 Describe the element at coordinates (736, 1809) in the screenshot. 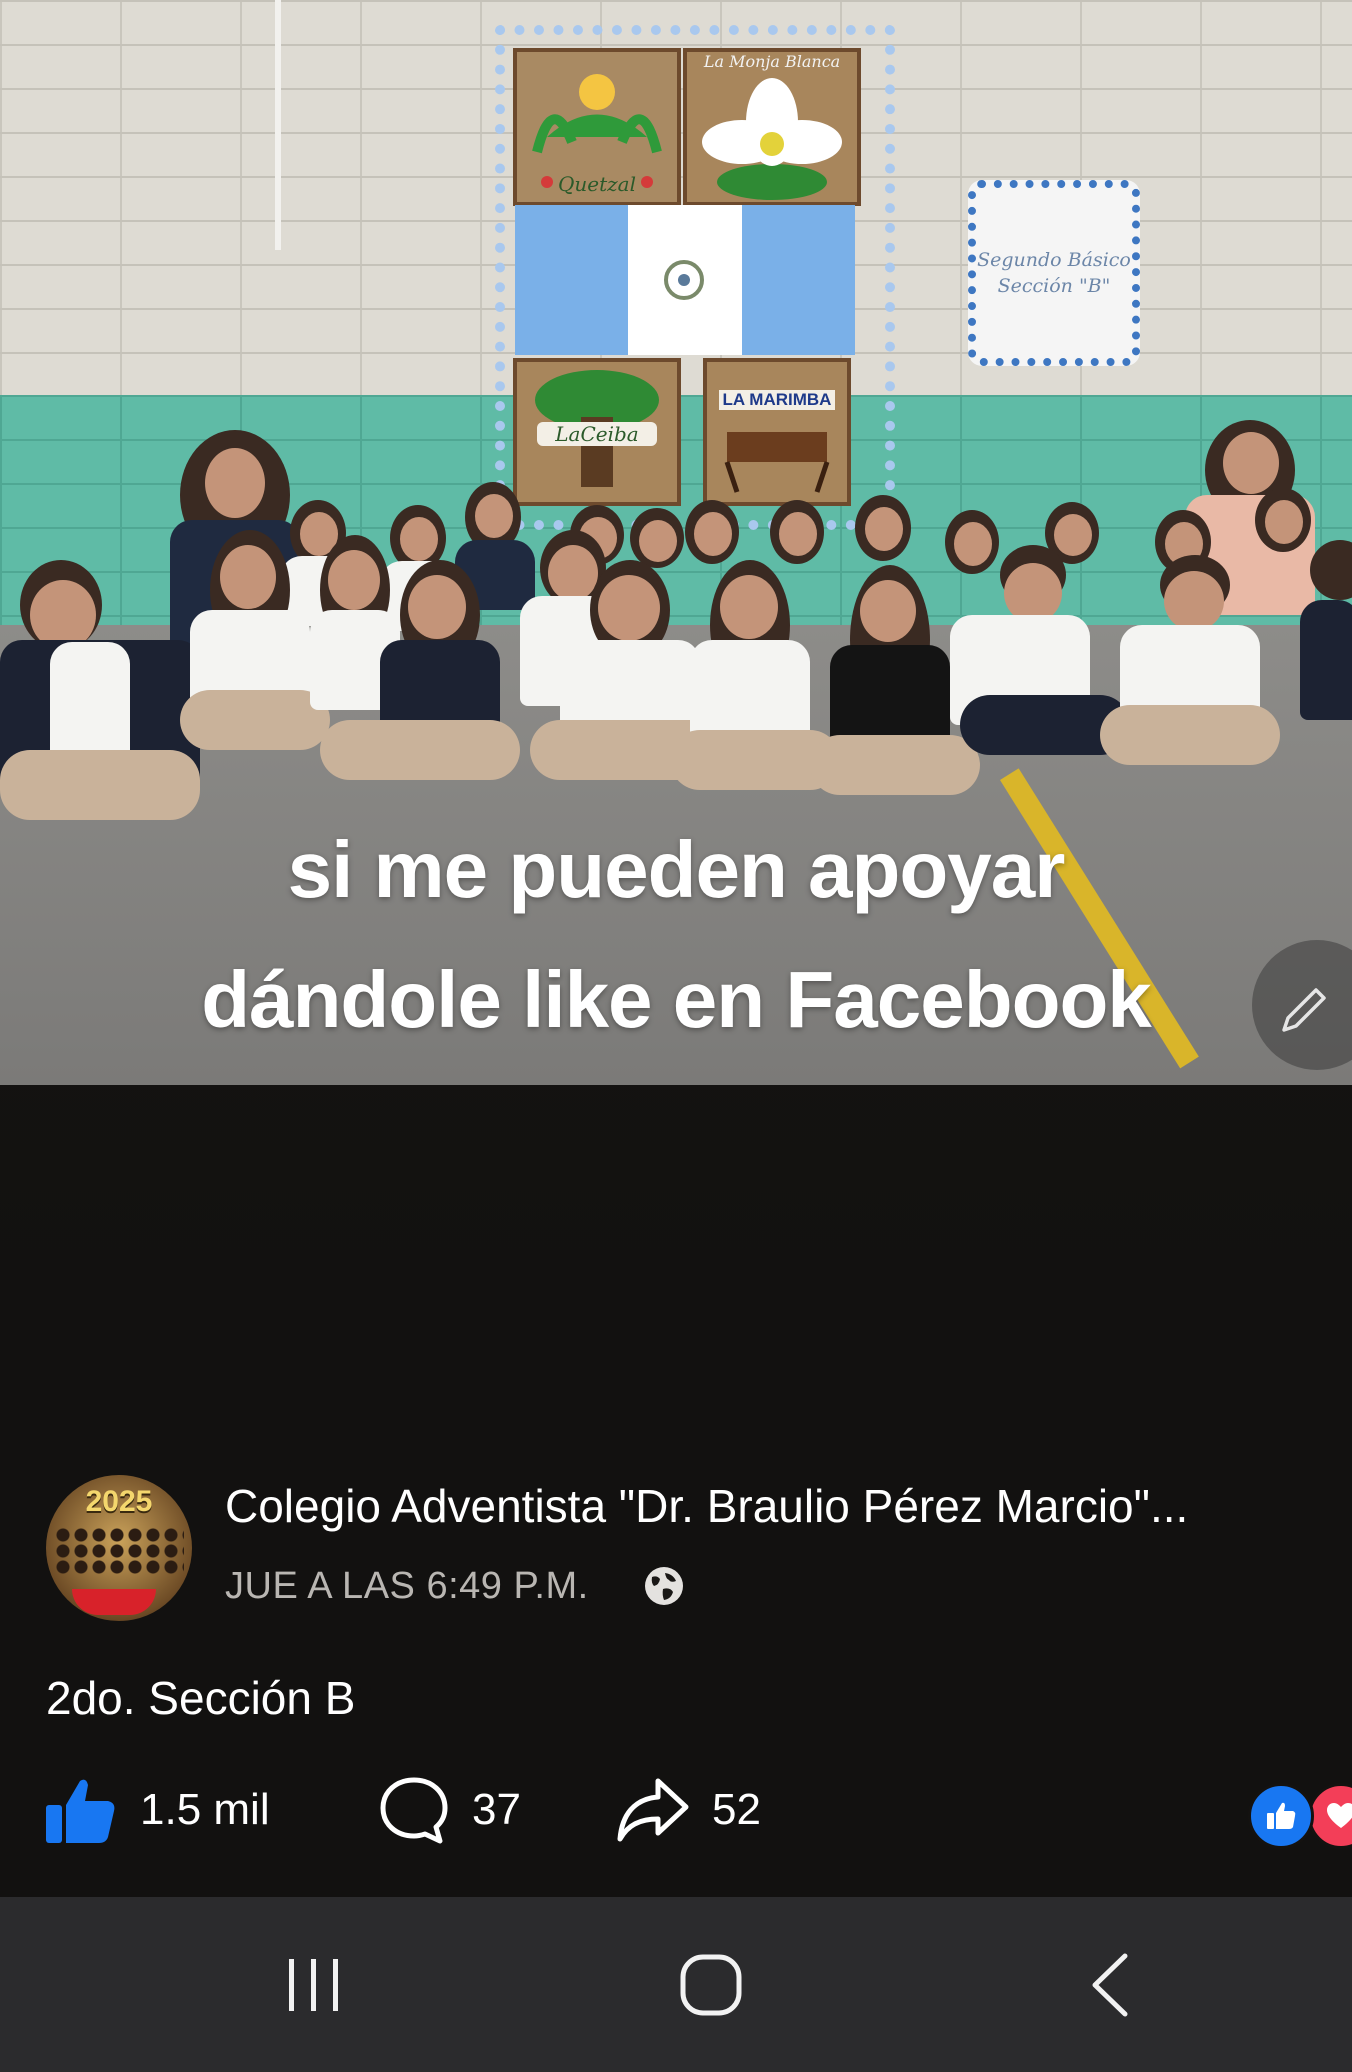

I see `share-count: 52` at that location.